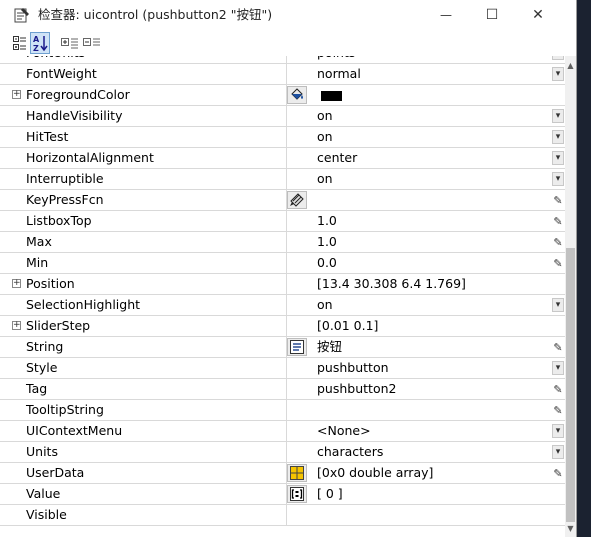  I want to click on property-row: ListboxTop 1.0 ✎, so click(282, 221).